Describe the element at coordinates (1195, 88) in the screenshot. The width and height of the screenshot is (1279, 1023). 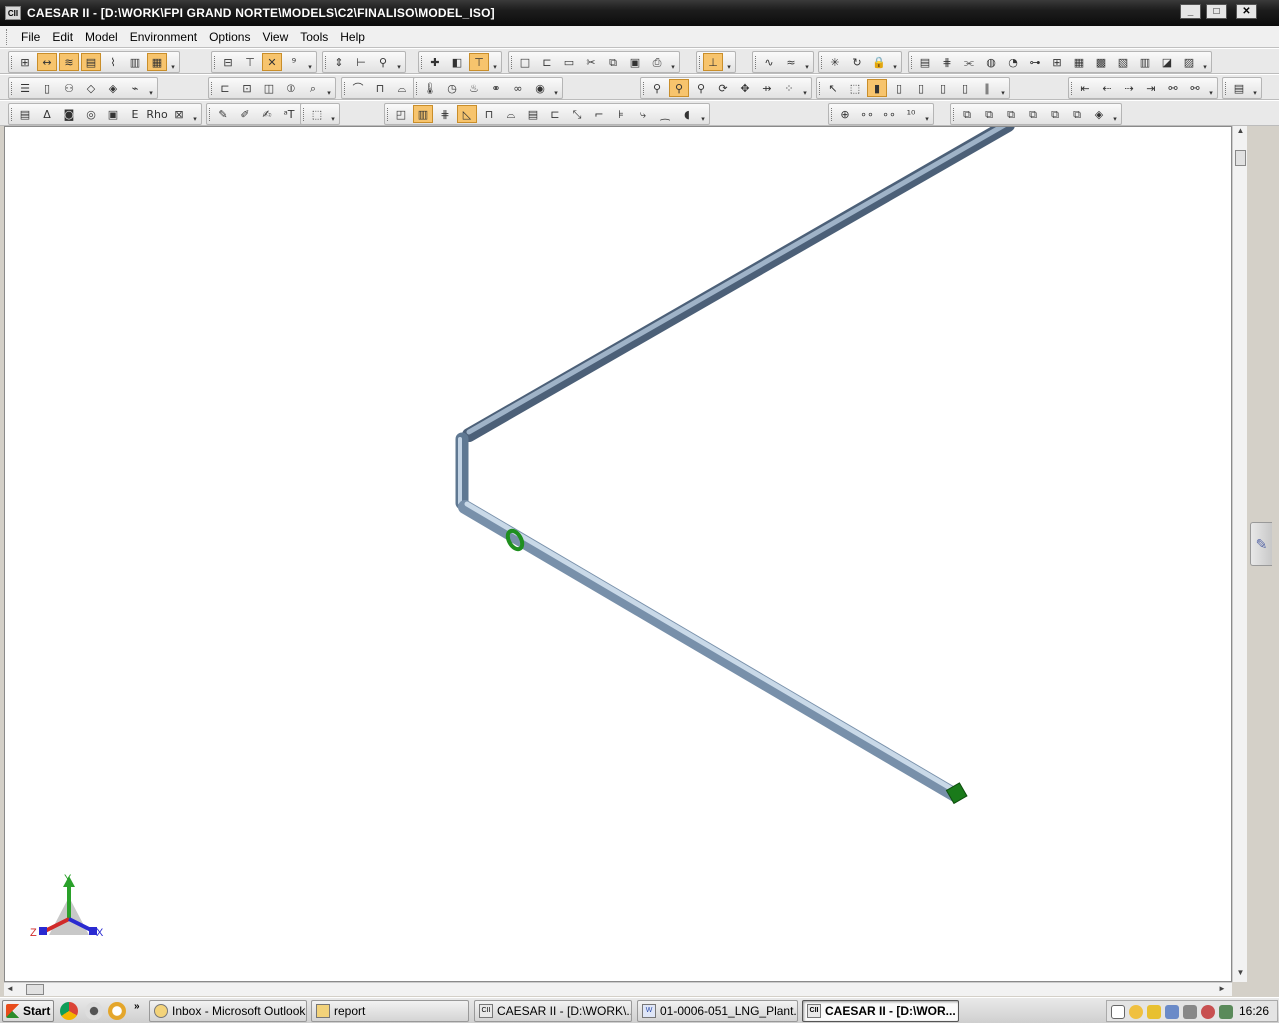
I see `walkthrough-icon: ⚯` at that location.